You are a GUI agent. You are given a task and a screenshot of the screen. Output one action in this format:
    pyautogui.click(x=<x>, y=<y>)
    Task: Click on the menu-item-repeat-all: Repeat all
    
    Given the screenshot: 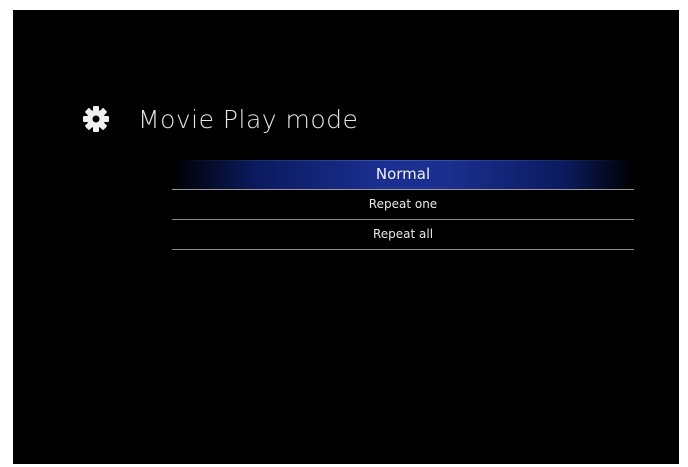 What is the action you would take?
    pyautogui.click(x=403, y=235)
    